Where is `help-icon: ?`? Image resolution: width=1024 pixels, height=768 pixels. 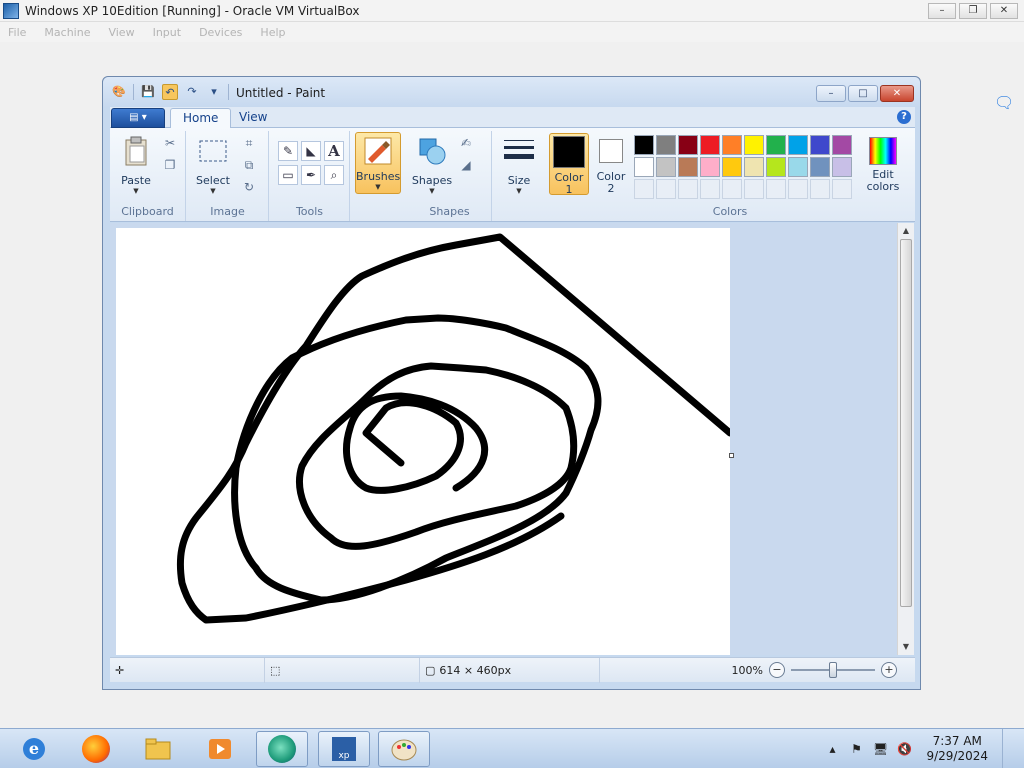 help-icon: ? is located at coordinates (904, 117).